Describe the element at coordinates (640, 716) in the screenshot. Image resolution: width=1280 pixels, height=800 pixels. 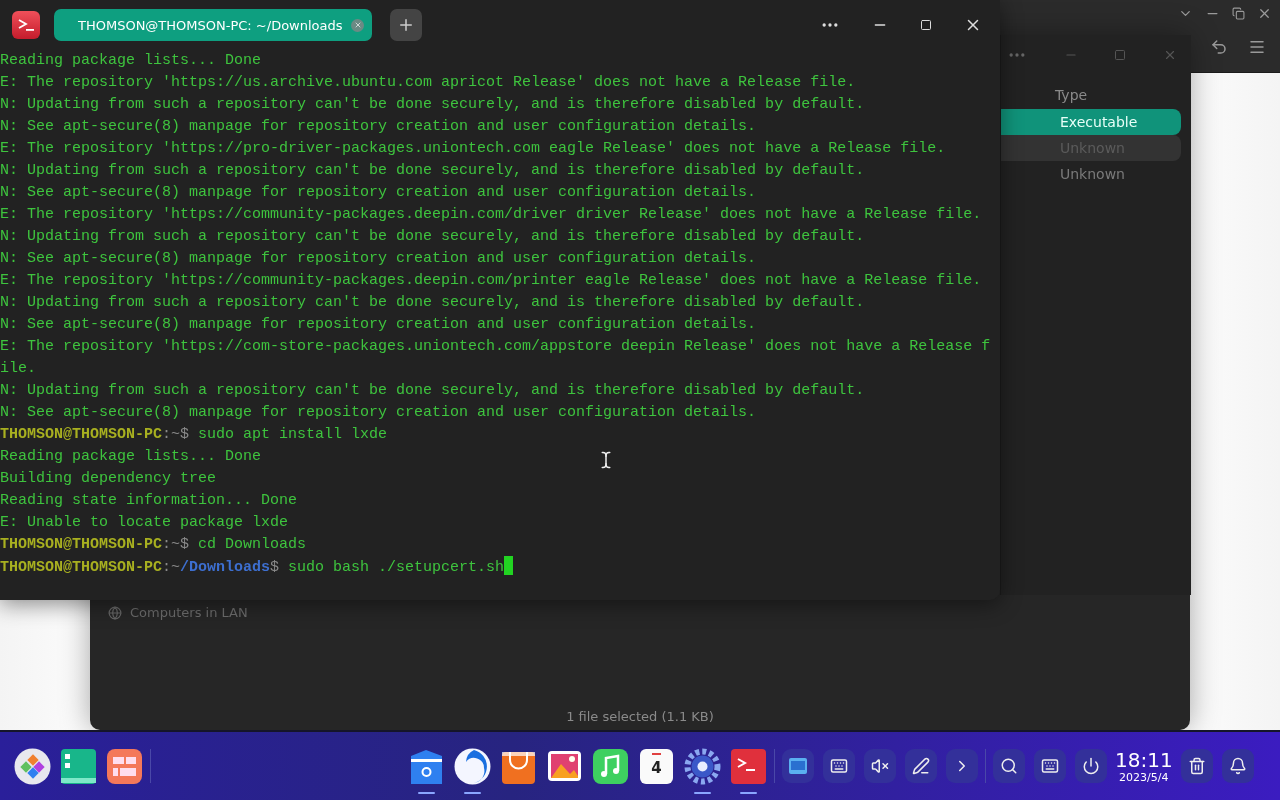
I see `status-text: 1 file selected (1.1 KB)` at that location.